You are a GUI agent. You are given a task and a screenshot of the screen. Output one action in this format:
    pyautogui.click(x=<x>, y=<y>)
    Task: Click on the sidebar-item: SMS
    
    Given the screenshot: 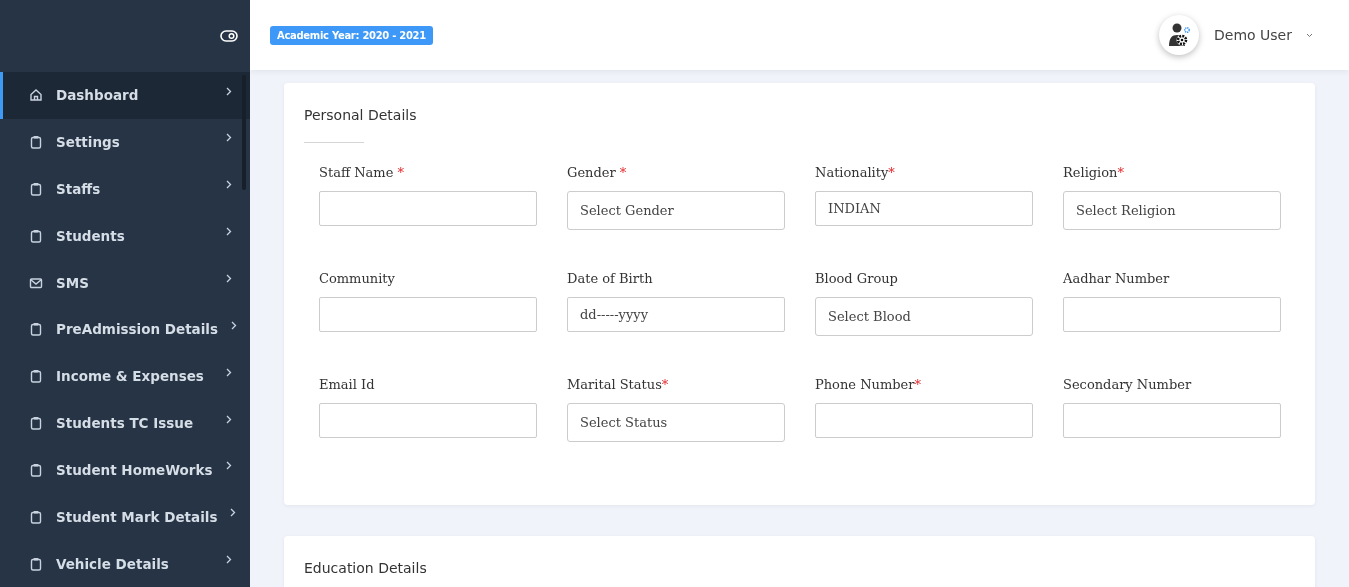 What is the action you would take?
    pyautogui.click(x=125, y=282)
    